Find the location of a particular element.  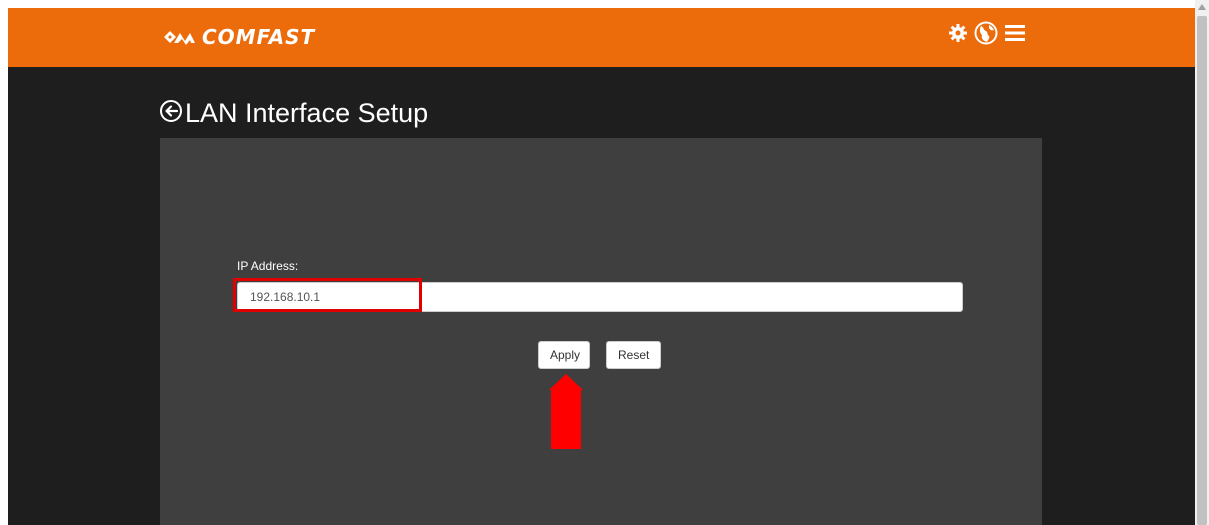

page-title: LAN Interface Setup is located at coordinates (307, 113).